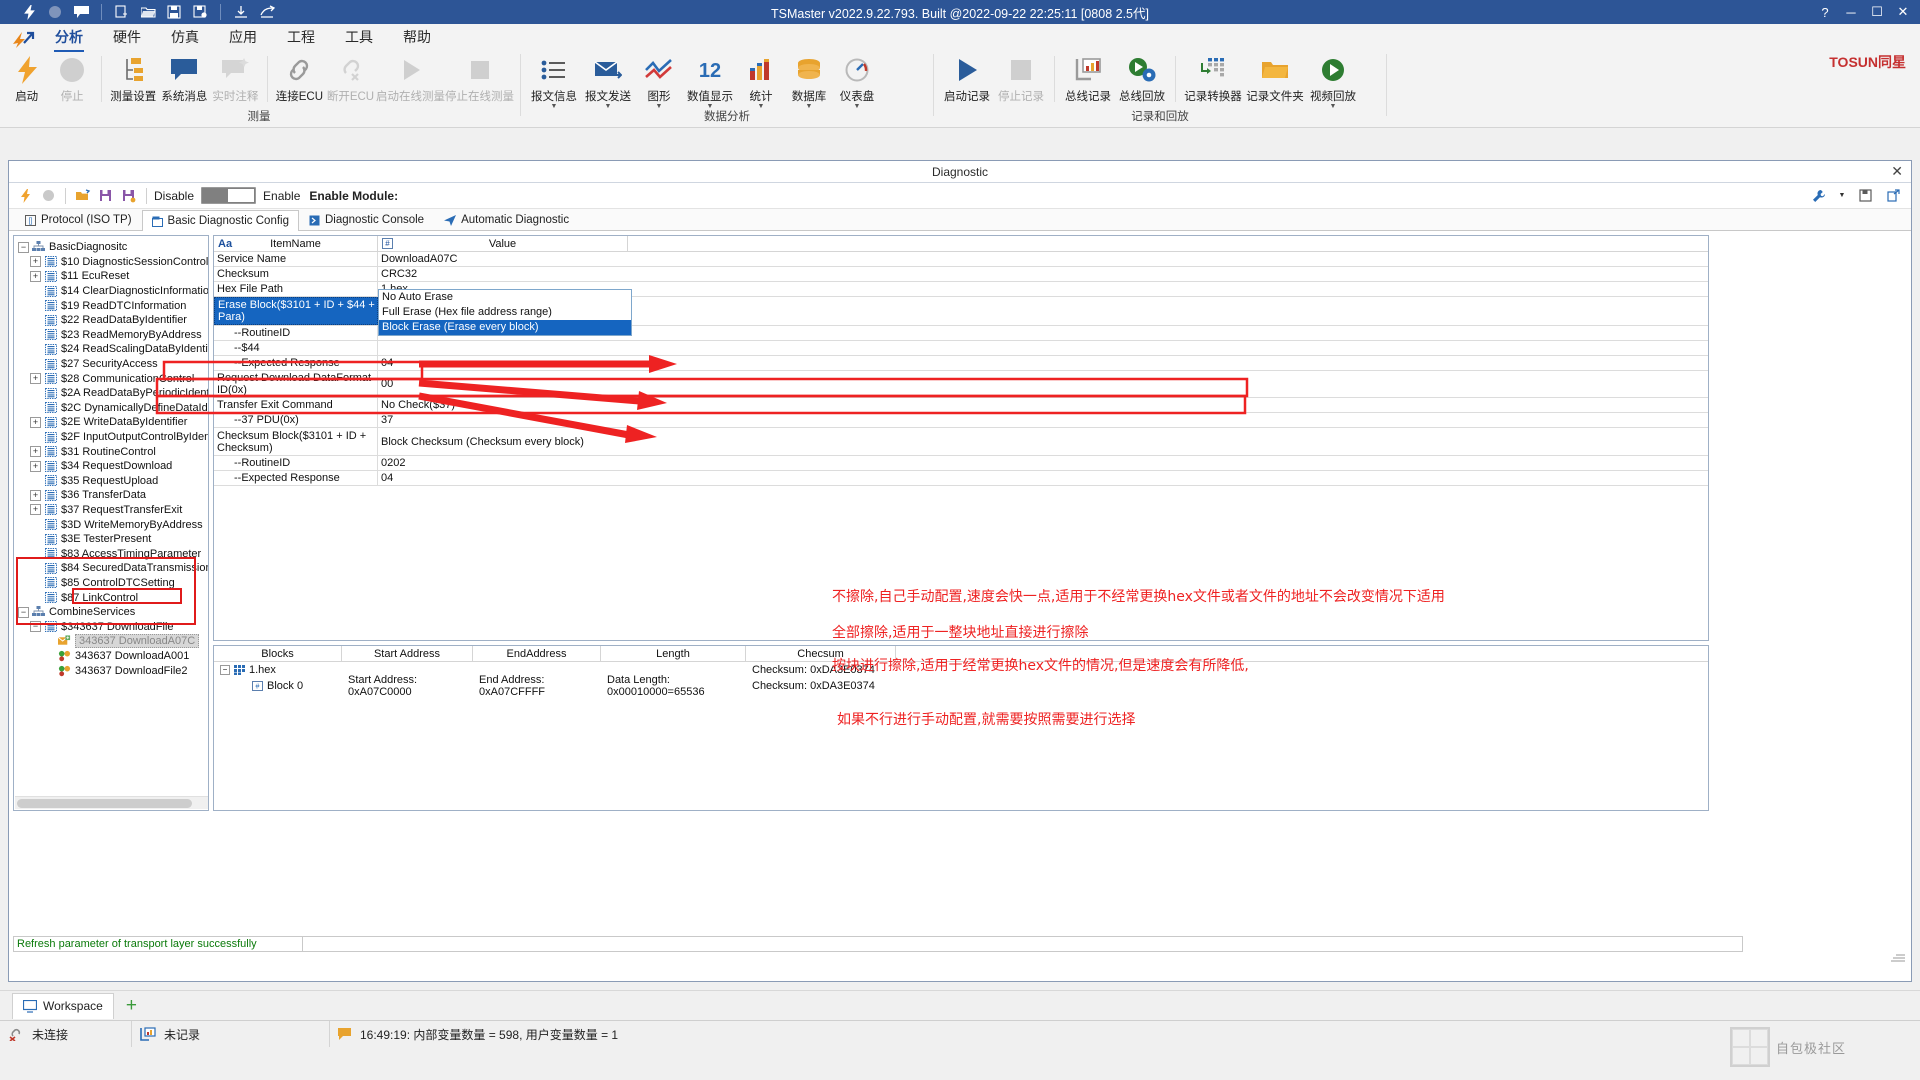 This screenshot has width=1920, height=1080. I want to click on grid-row: --RoutineID 0202, so click(961, 463).